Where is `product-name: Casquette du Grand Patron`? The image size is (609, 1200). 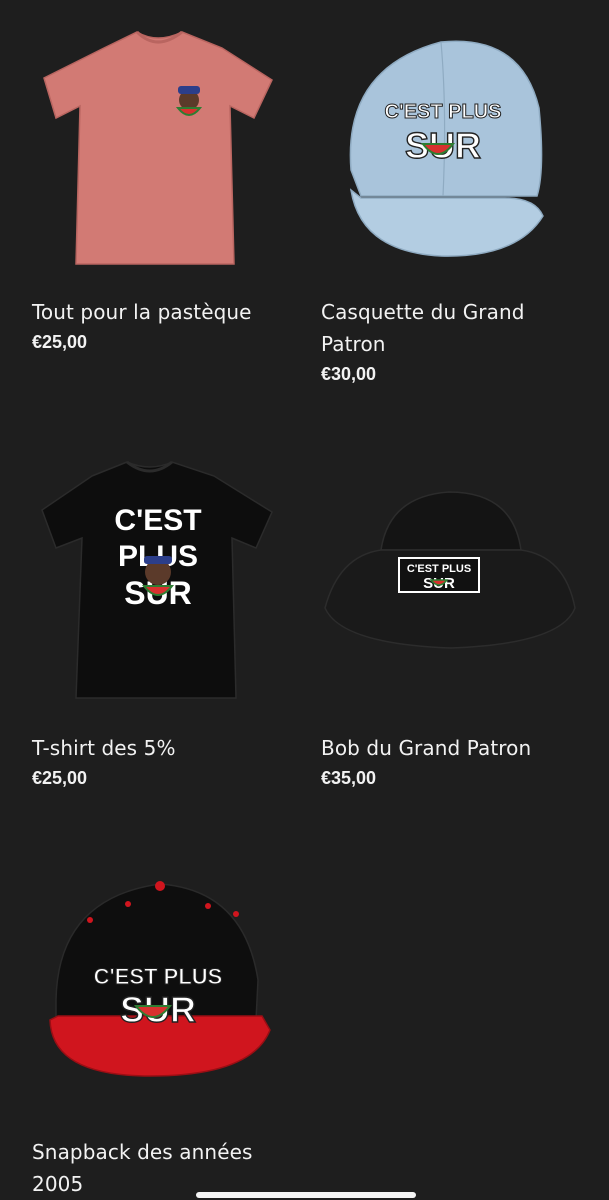
product-name: Casquette du Grand Patron is located at coordinates (451, 328).